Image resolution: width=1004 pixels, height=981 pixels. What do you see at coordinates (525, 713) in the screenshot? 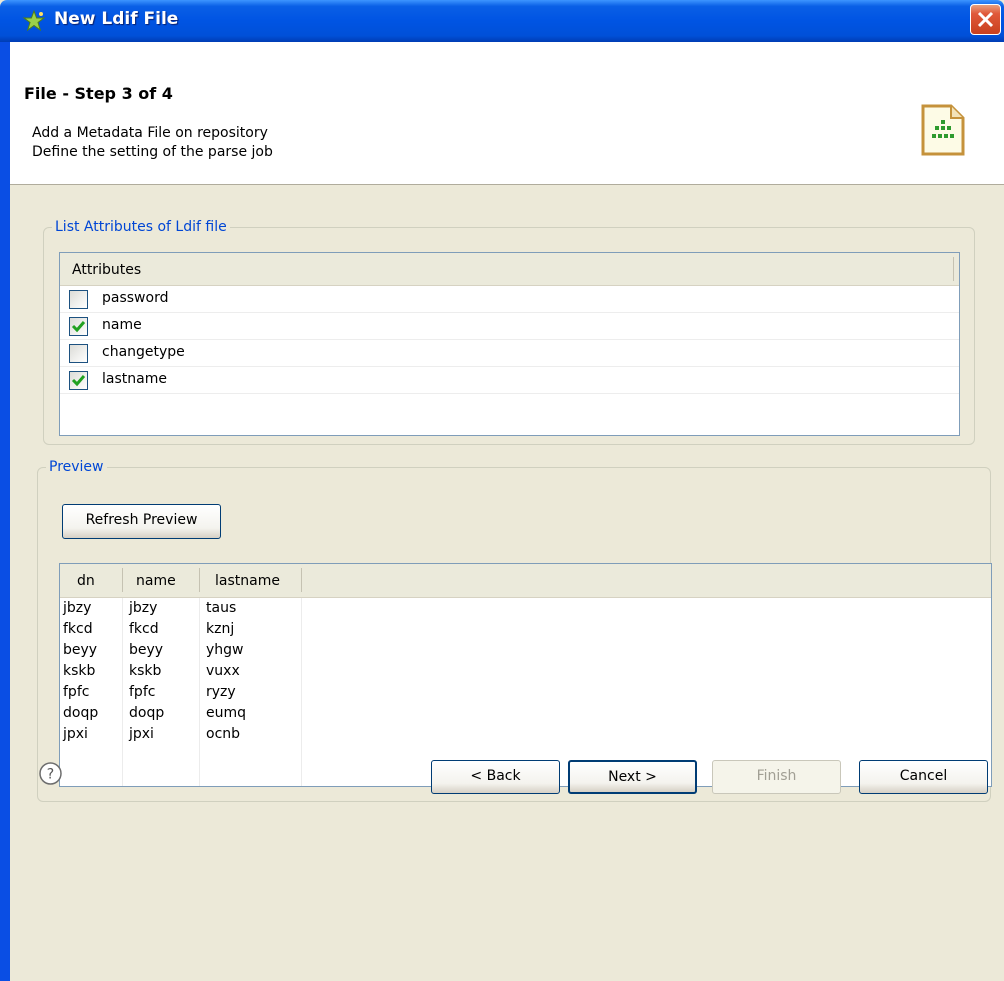
I see `table-row: doqp doqp eumq` at bounding box center [525, 713].